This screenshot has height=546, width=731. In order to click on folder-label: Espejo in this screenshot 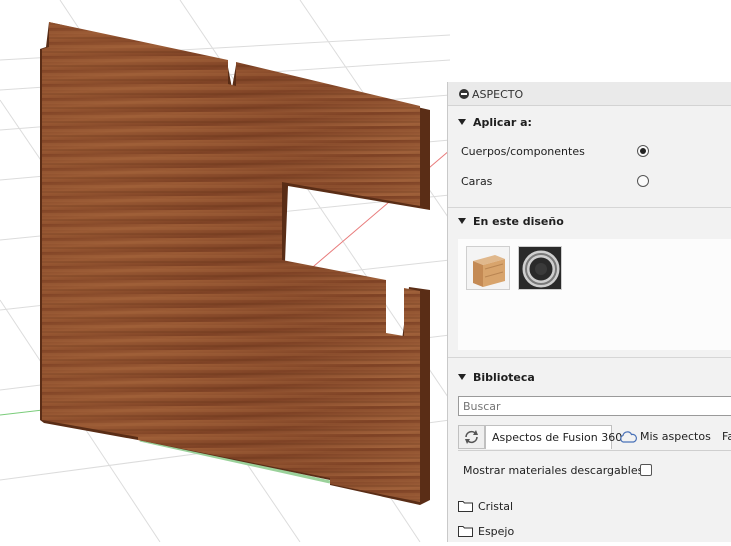, I will do `click(496, 531)`.